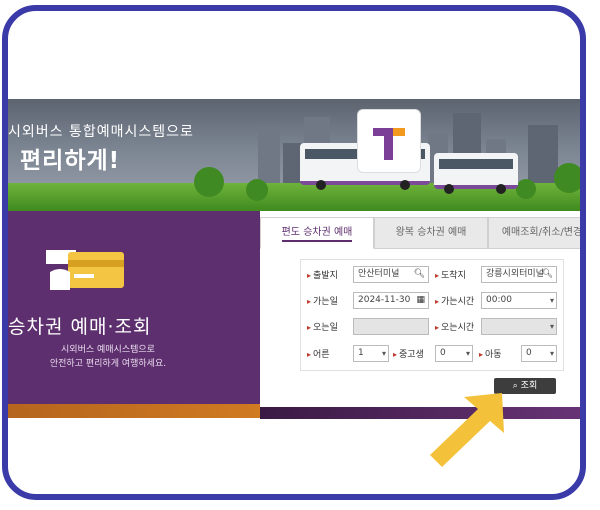  I want to click on card-payment-icon, so click(87, 270).